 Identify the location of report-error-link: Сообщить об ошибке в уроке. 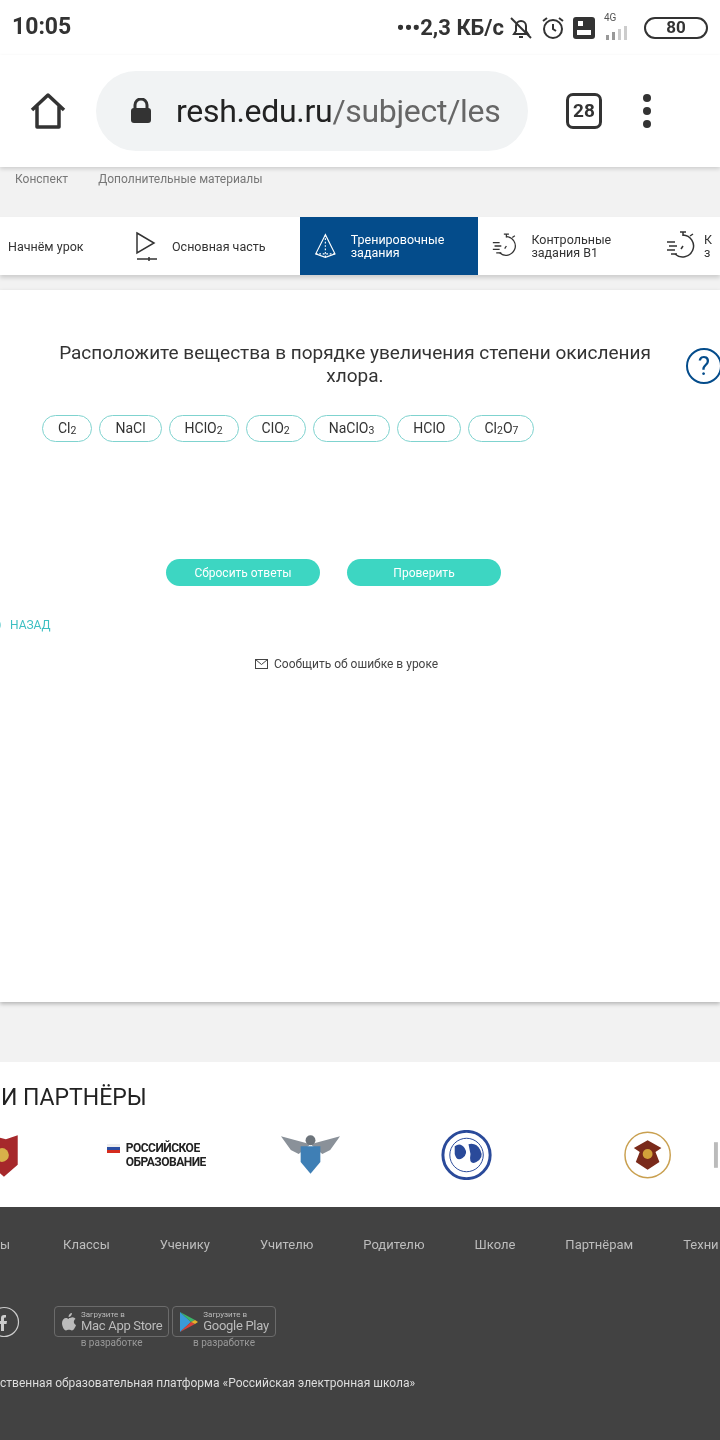
(356, 664).